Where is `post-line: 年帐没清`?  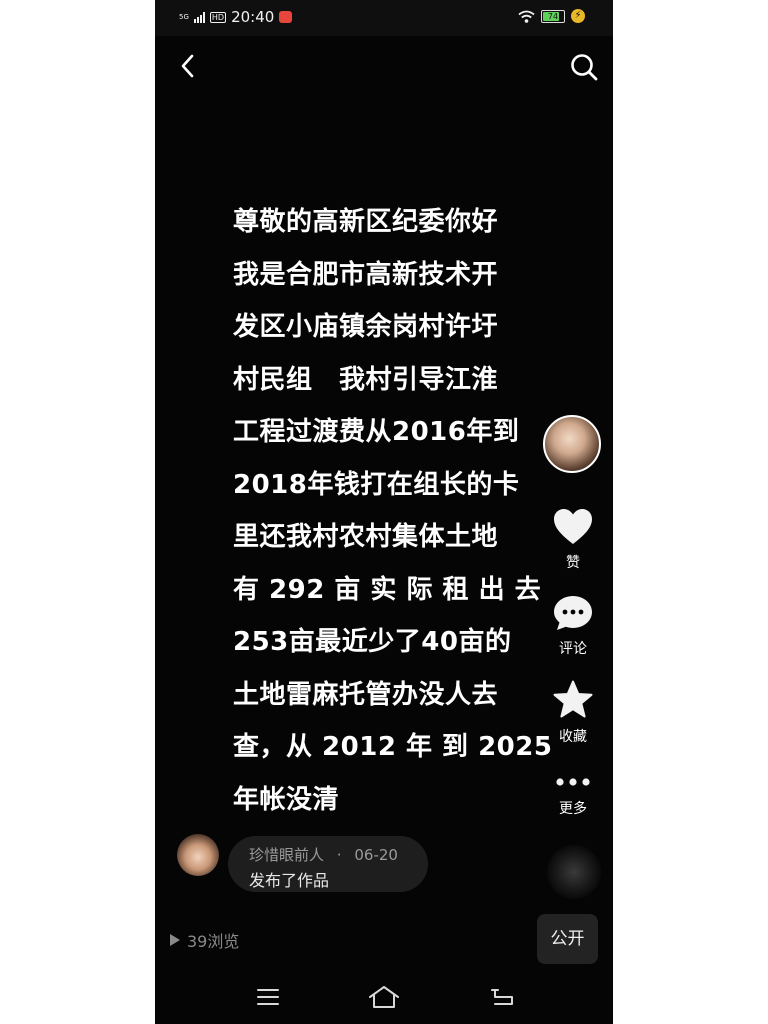 post-line: 年帐没清 is located at coordinates (286, 799).